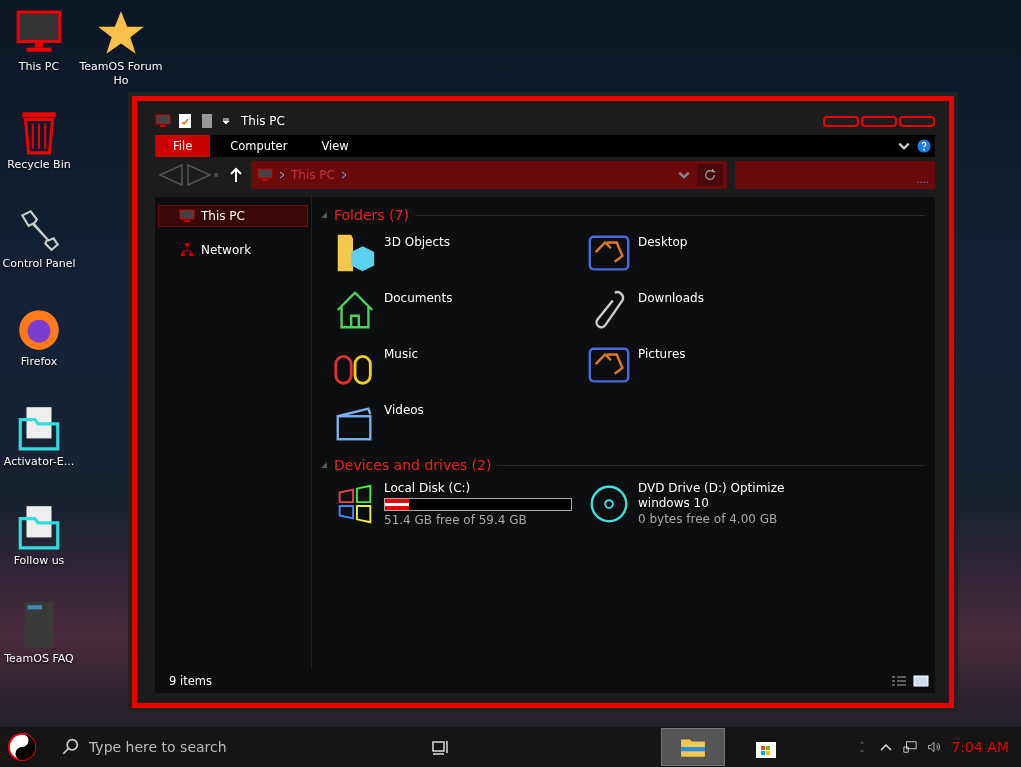 This screenshot has height=767, width=1021. What do you see at coordinates (233, 250) in the screenshot?
I see `nav-item: Network` at bounding box center [233, 250].